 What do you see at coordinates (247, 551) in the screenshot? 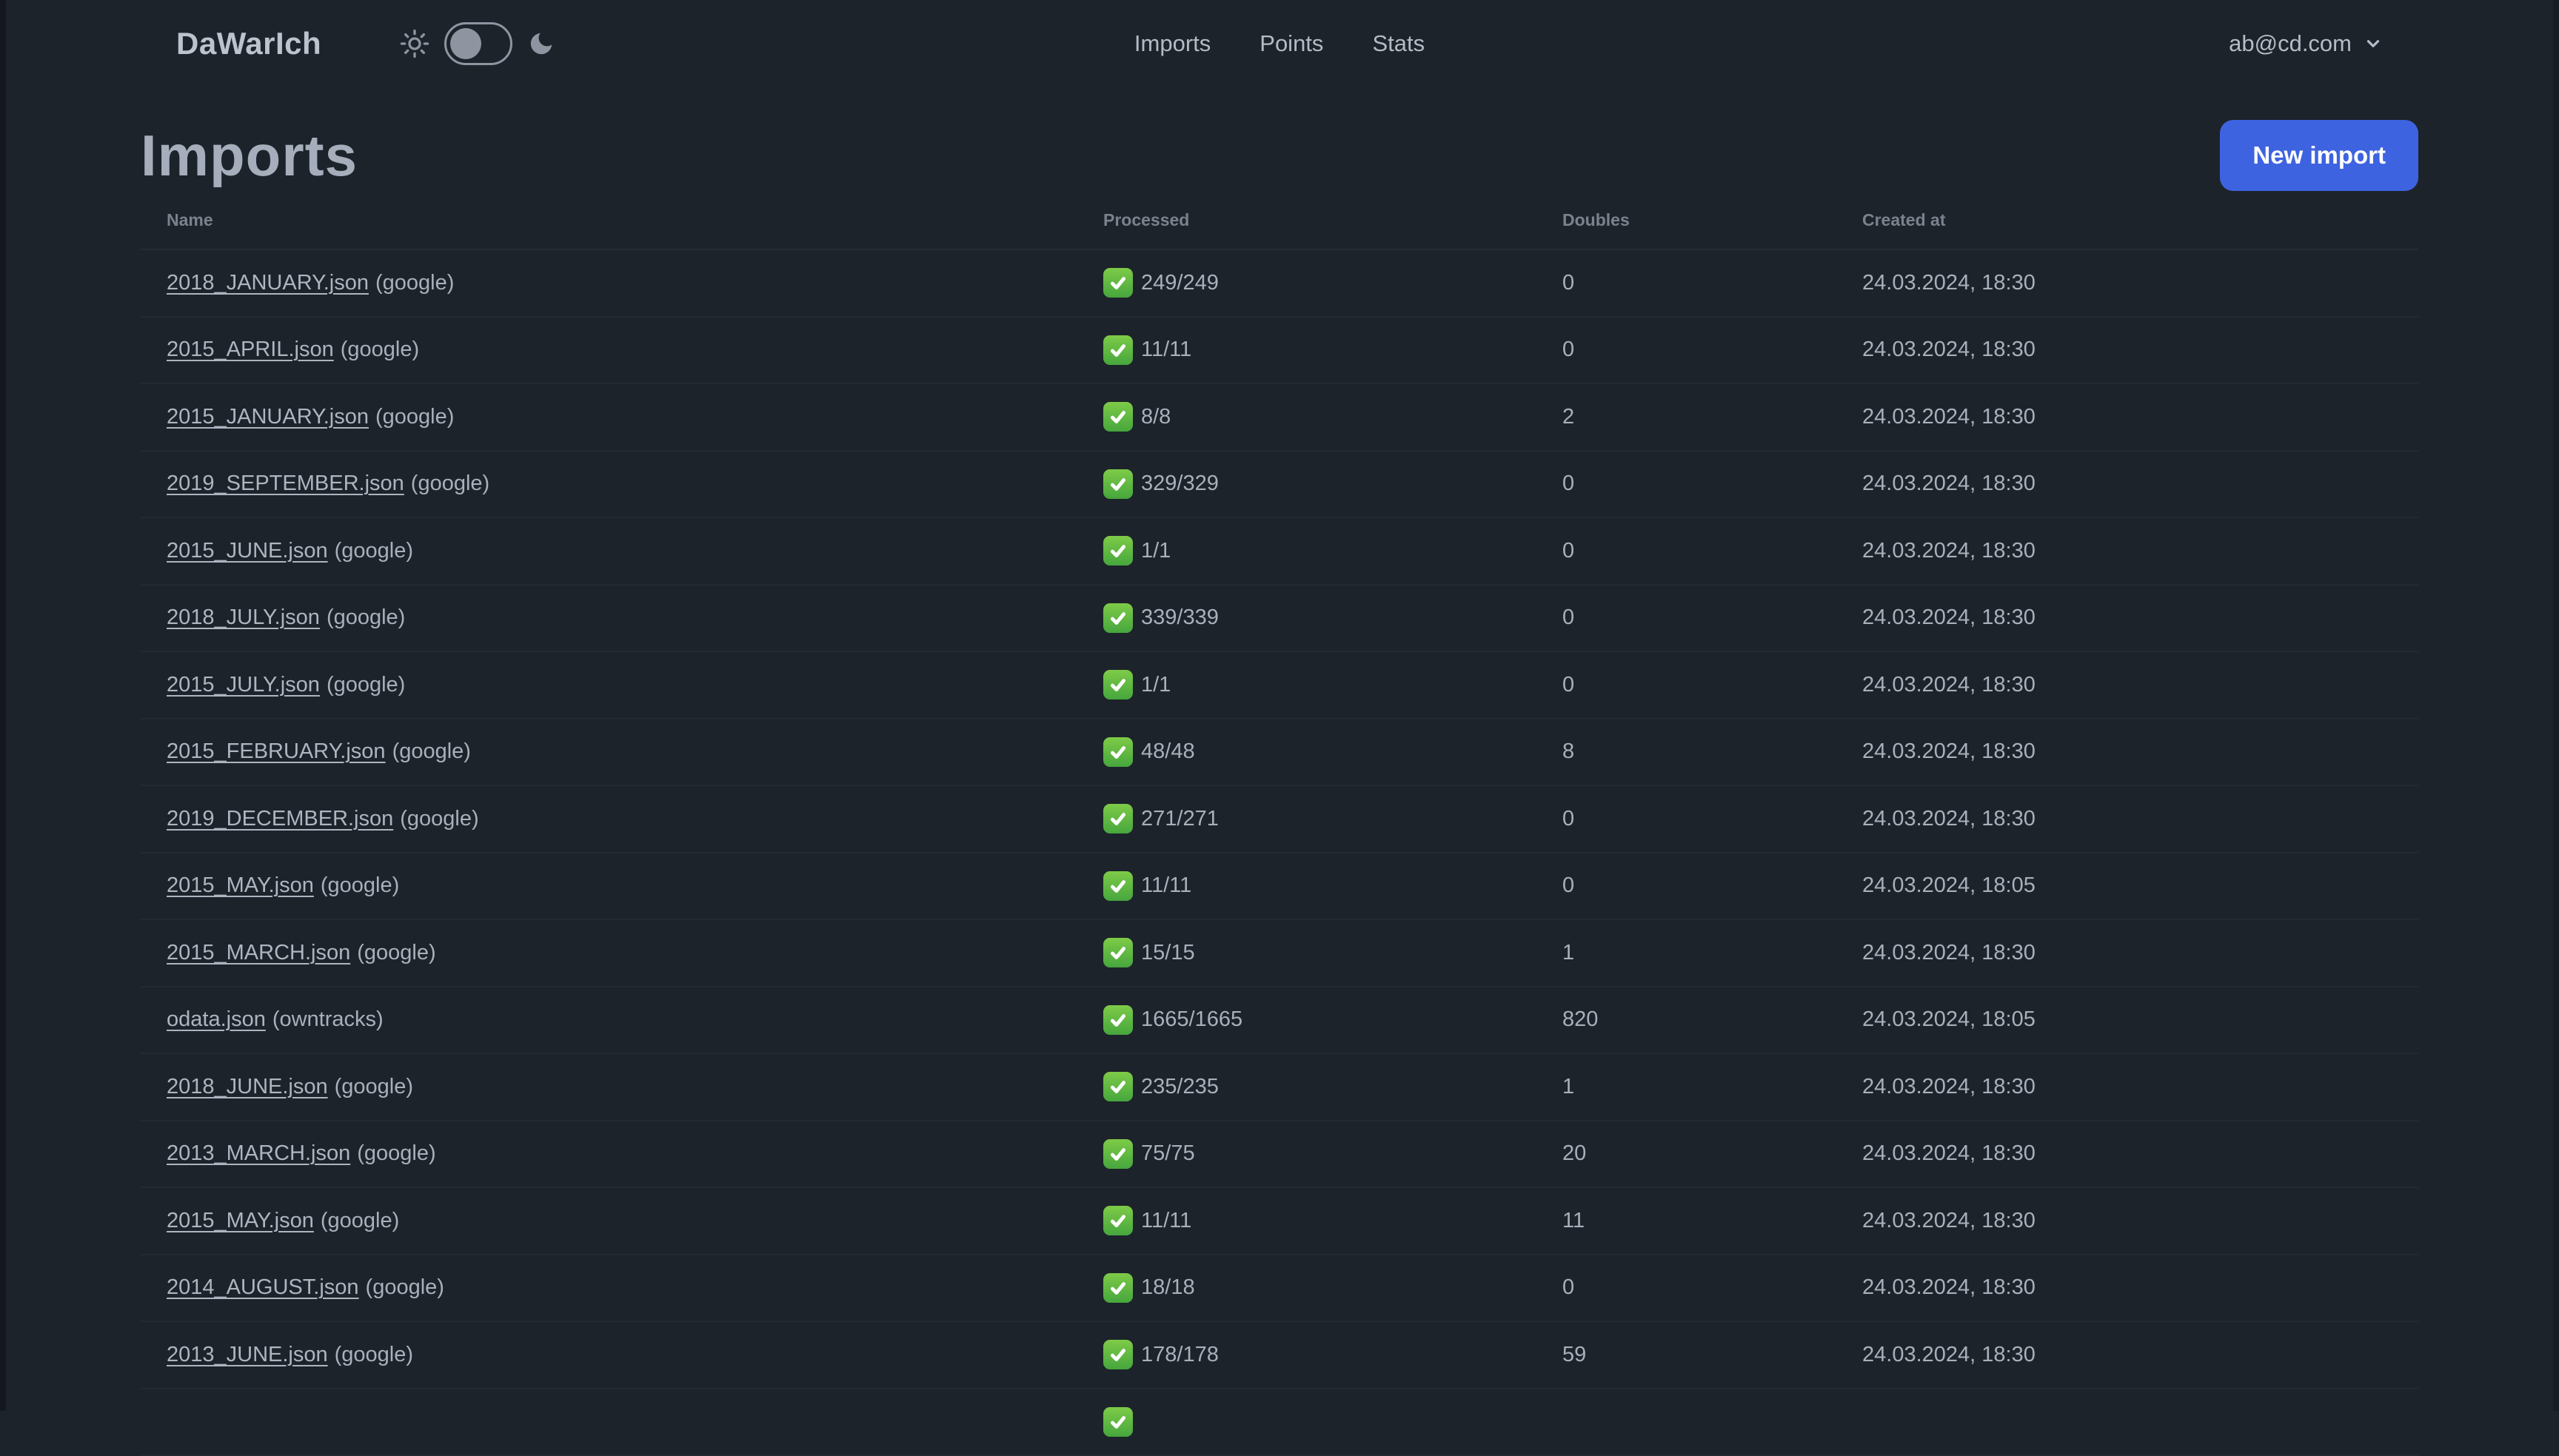
I see `import-file-link: 2015_JUNE.json` at bounding box center [247, 551].